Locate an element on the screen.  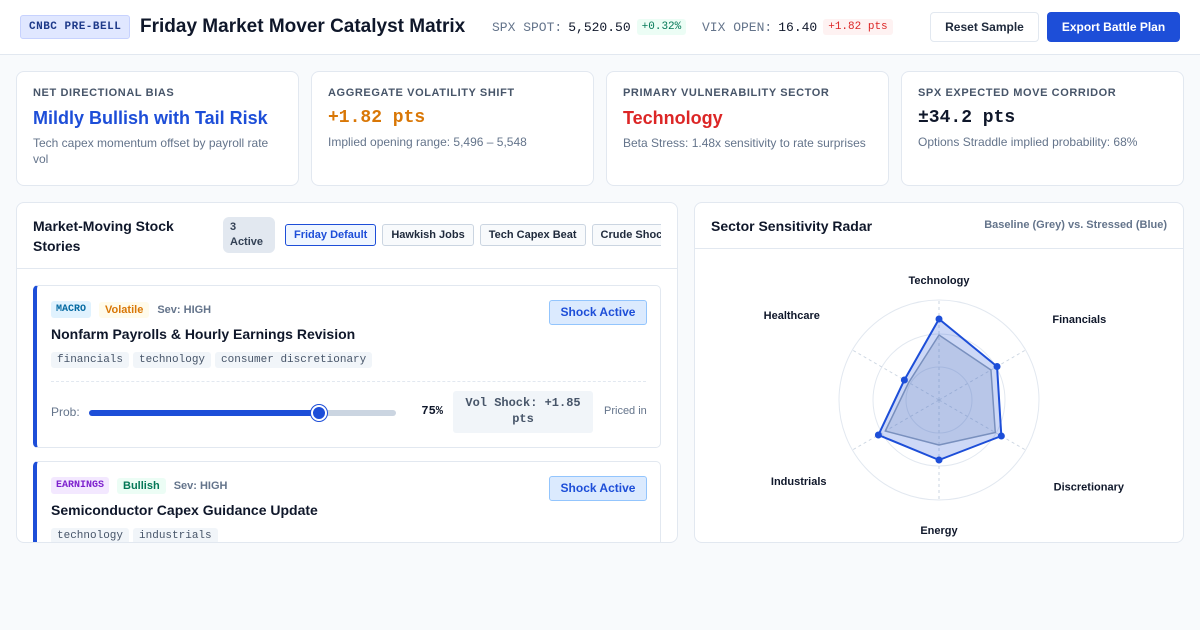
category-badge: MACRO is located at coordinates (71, 309).